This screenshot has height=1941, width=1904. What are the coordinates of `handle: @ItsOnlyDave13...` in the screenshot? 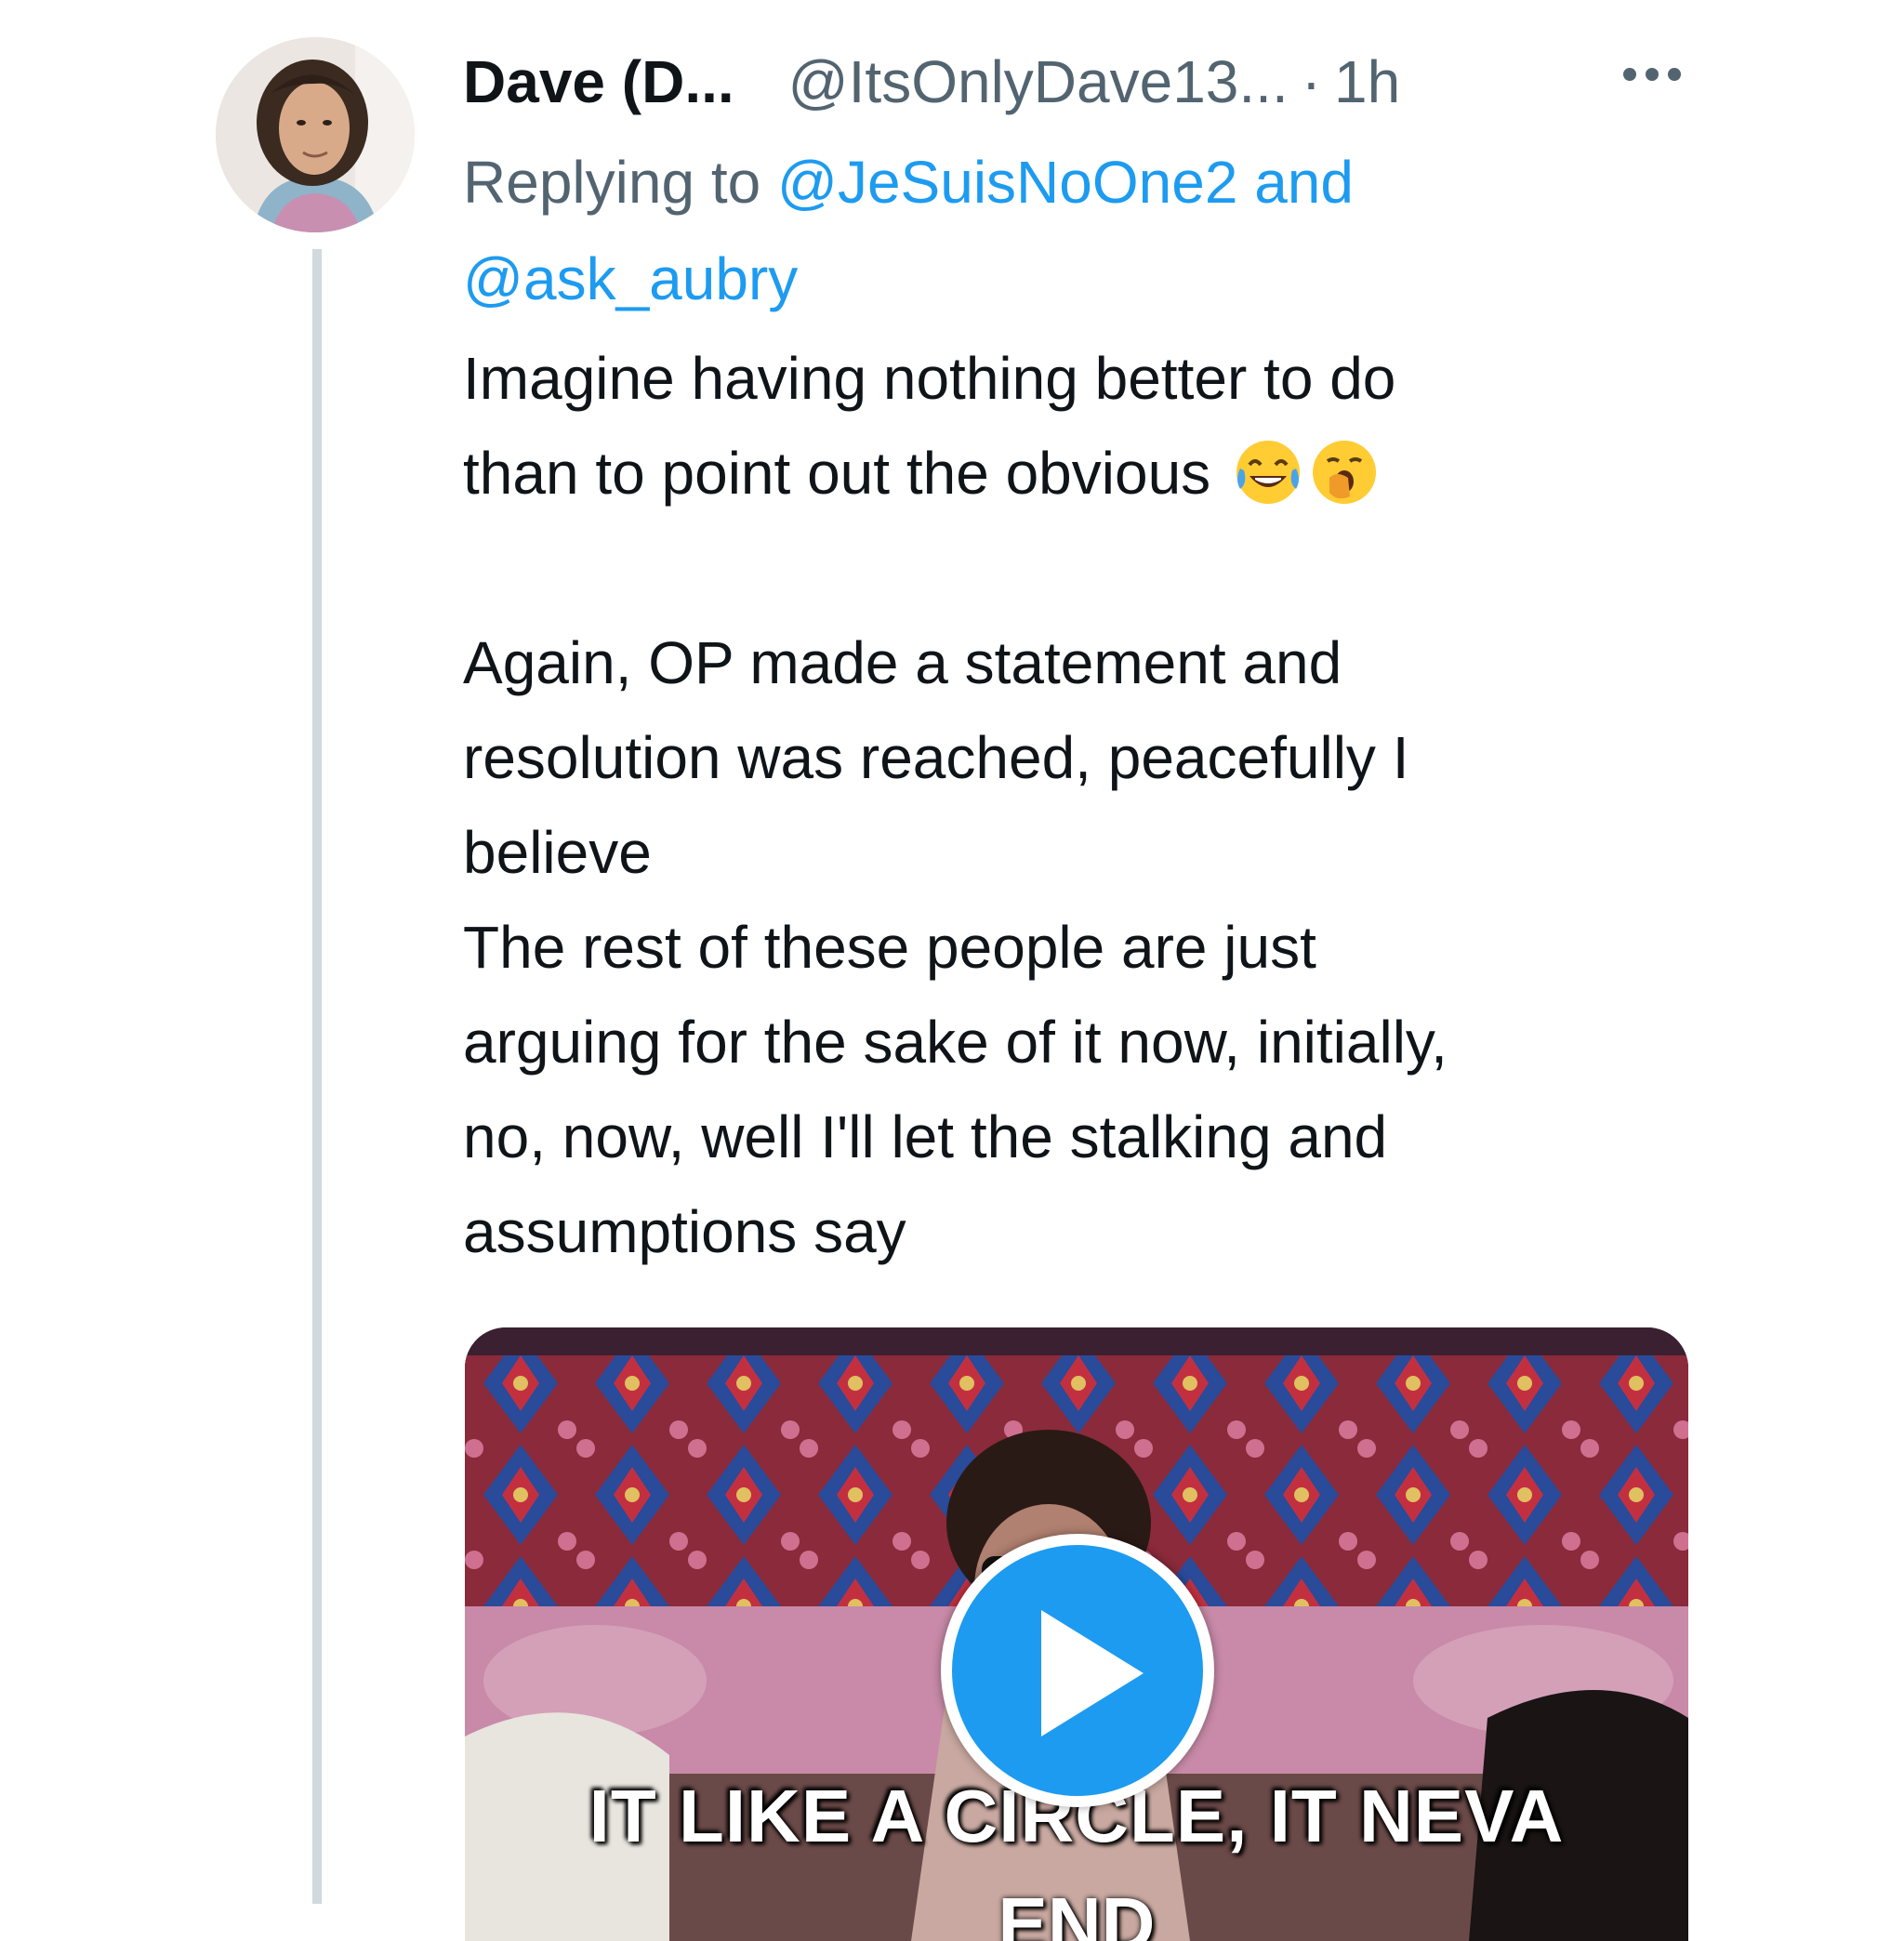 It's located at (1038, 82).